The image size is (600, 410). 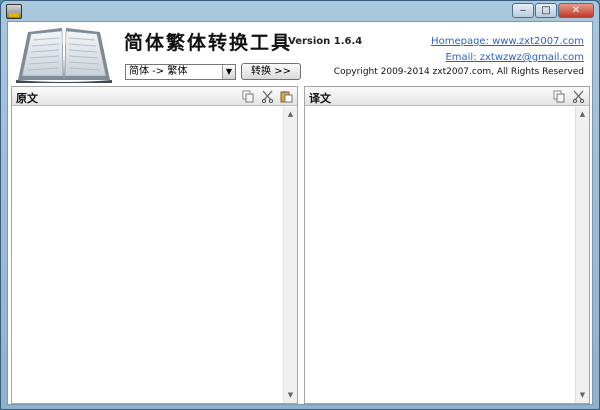 I want to click on target-scrollbar: ▲ ▼, so click(x=582, y=255).